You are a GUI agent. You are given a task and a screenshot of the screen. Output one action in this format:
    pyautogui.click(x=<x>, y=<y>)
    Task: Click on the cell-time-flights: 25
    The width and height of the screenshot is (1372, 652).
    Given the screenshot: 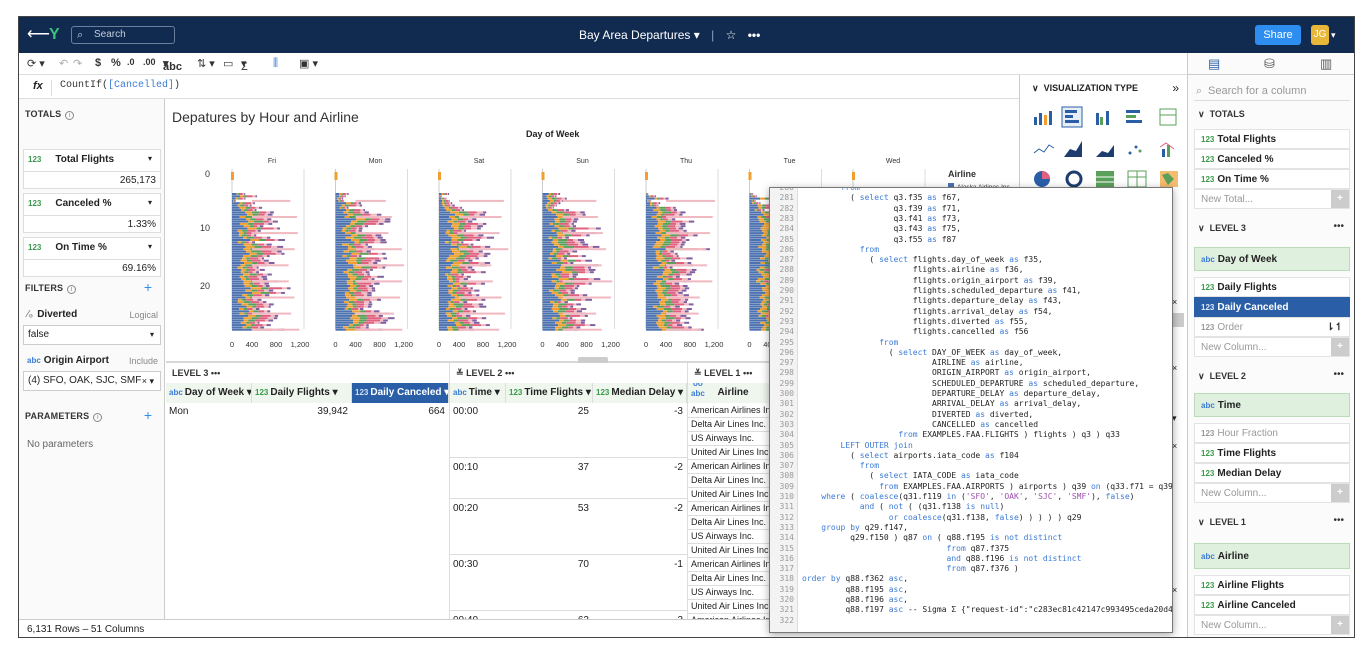 What is the action you would take?
    pyautogui.click(x=547, y=412)
    